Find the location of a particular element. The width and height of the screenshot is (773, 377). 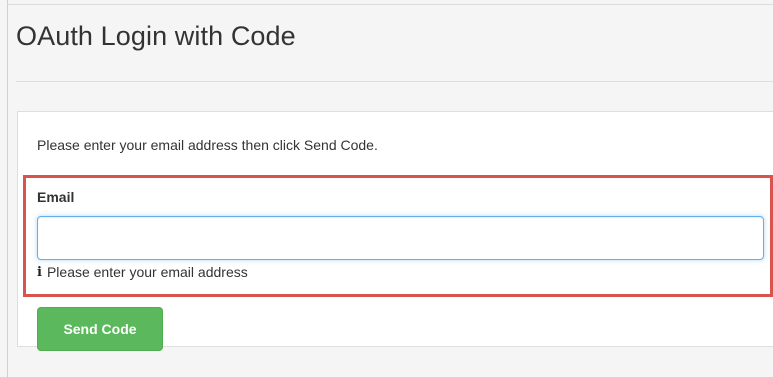

email-label: Email is located at coordinates (56, 197).